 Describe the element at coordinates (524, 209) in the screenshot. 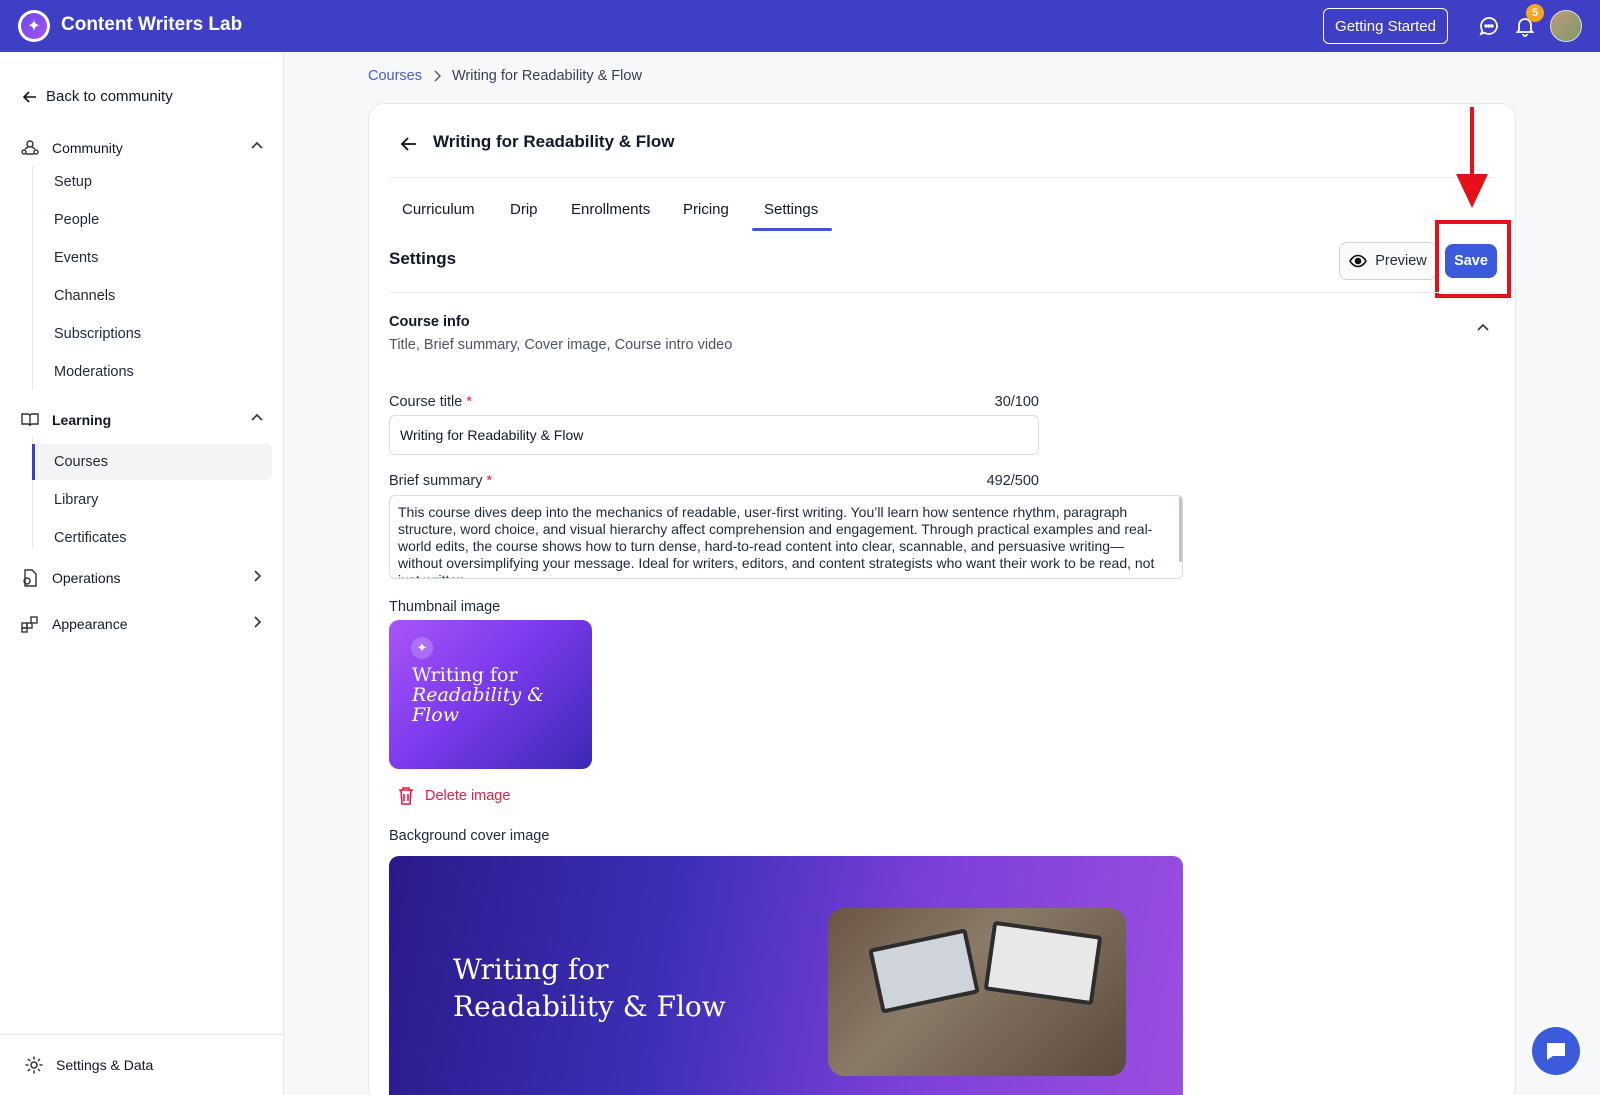

I see `tab-drip: Drip` at that location.